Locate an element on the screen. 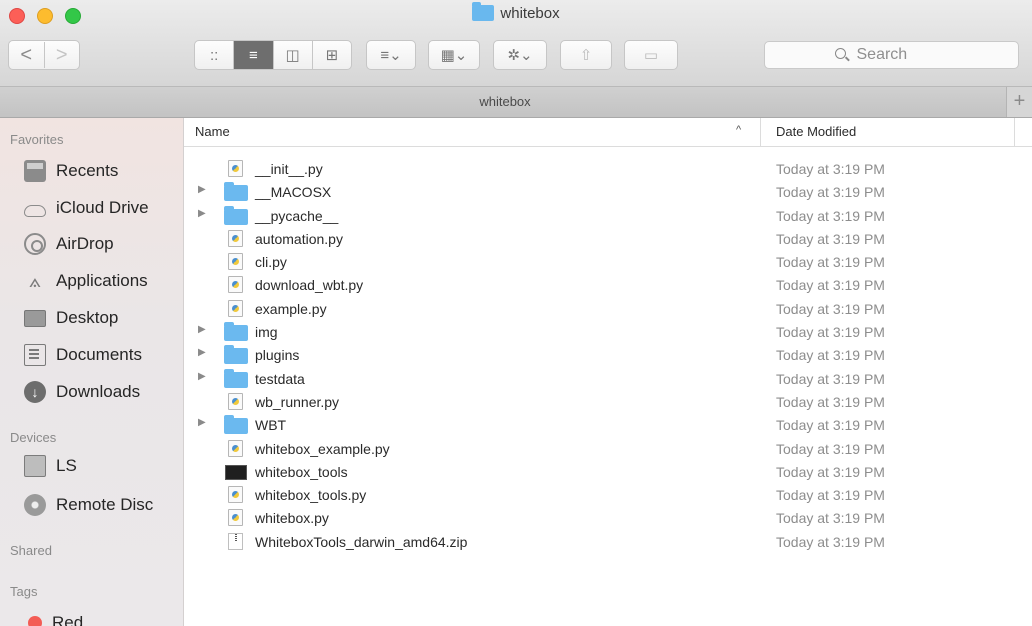  list-view-button: ≡ is located at coordinates (253, 55).